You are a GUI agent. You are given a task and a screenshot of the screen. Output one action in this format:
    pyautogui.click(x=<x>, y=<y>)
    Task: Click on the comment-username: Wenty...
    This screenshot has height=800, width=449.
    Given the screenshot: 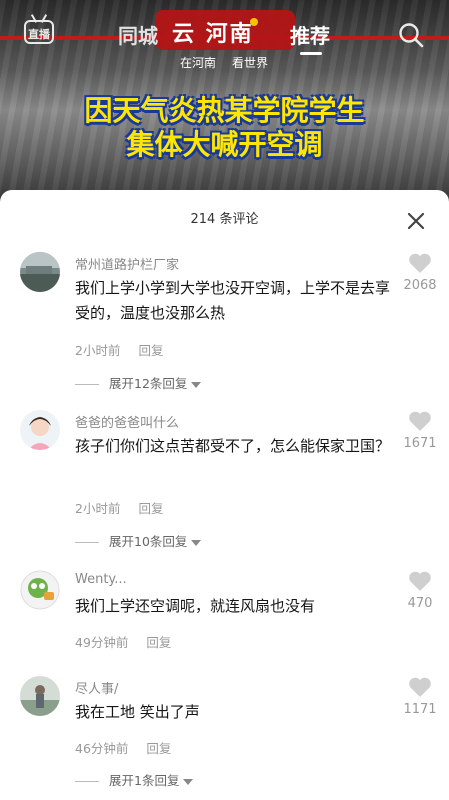 What is the action you would take?
    pyautogui.click(x=101, y=579)
    